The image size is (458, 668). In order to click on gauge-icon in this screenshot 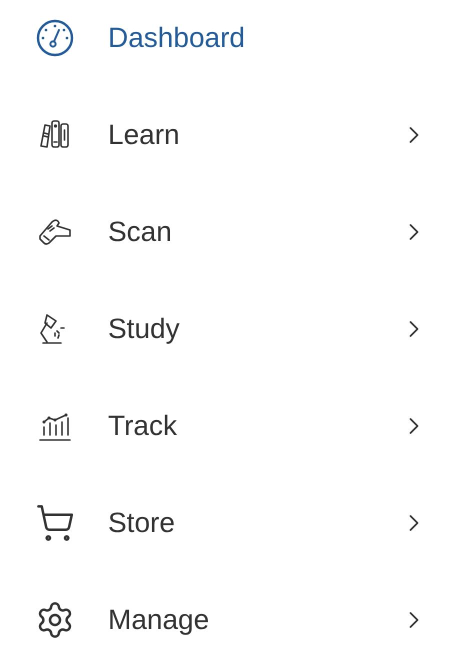, I will do `click(55, 38)`.